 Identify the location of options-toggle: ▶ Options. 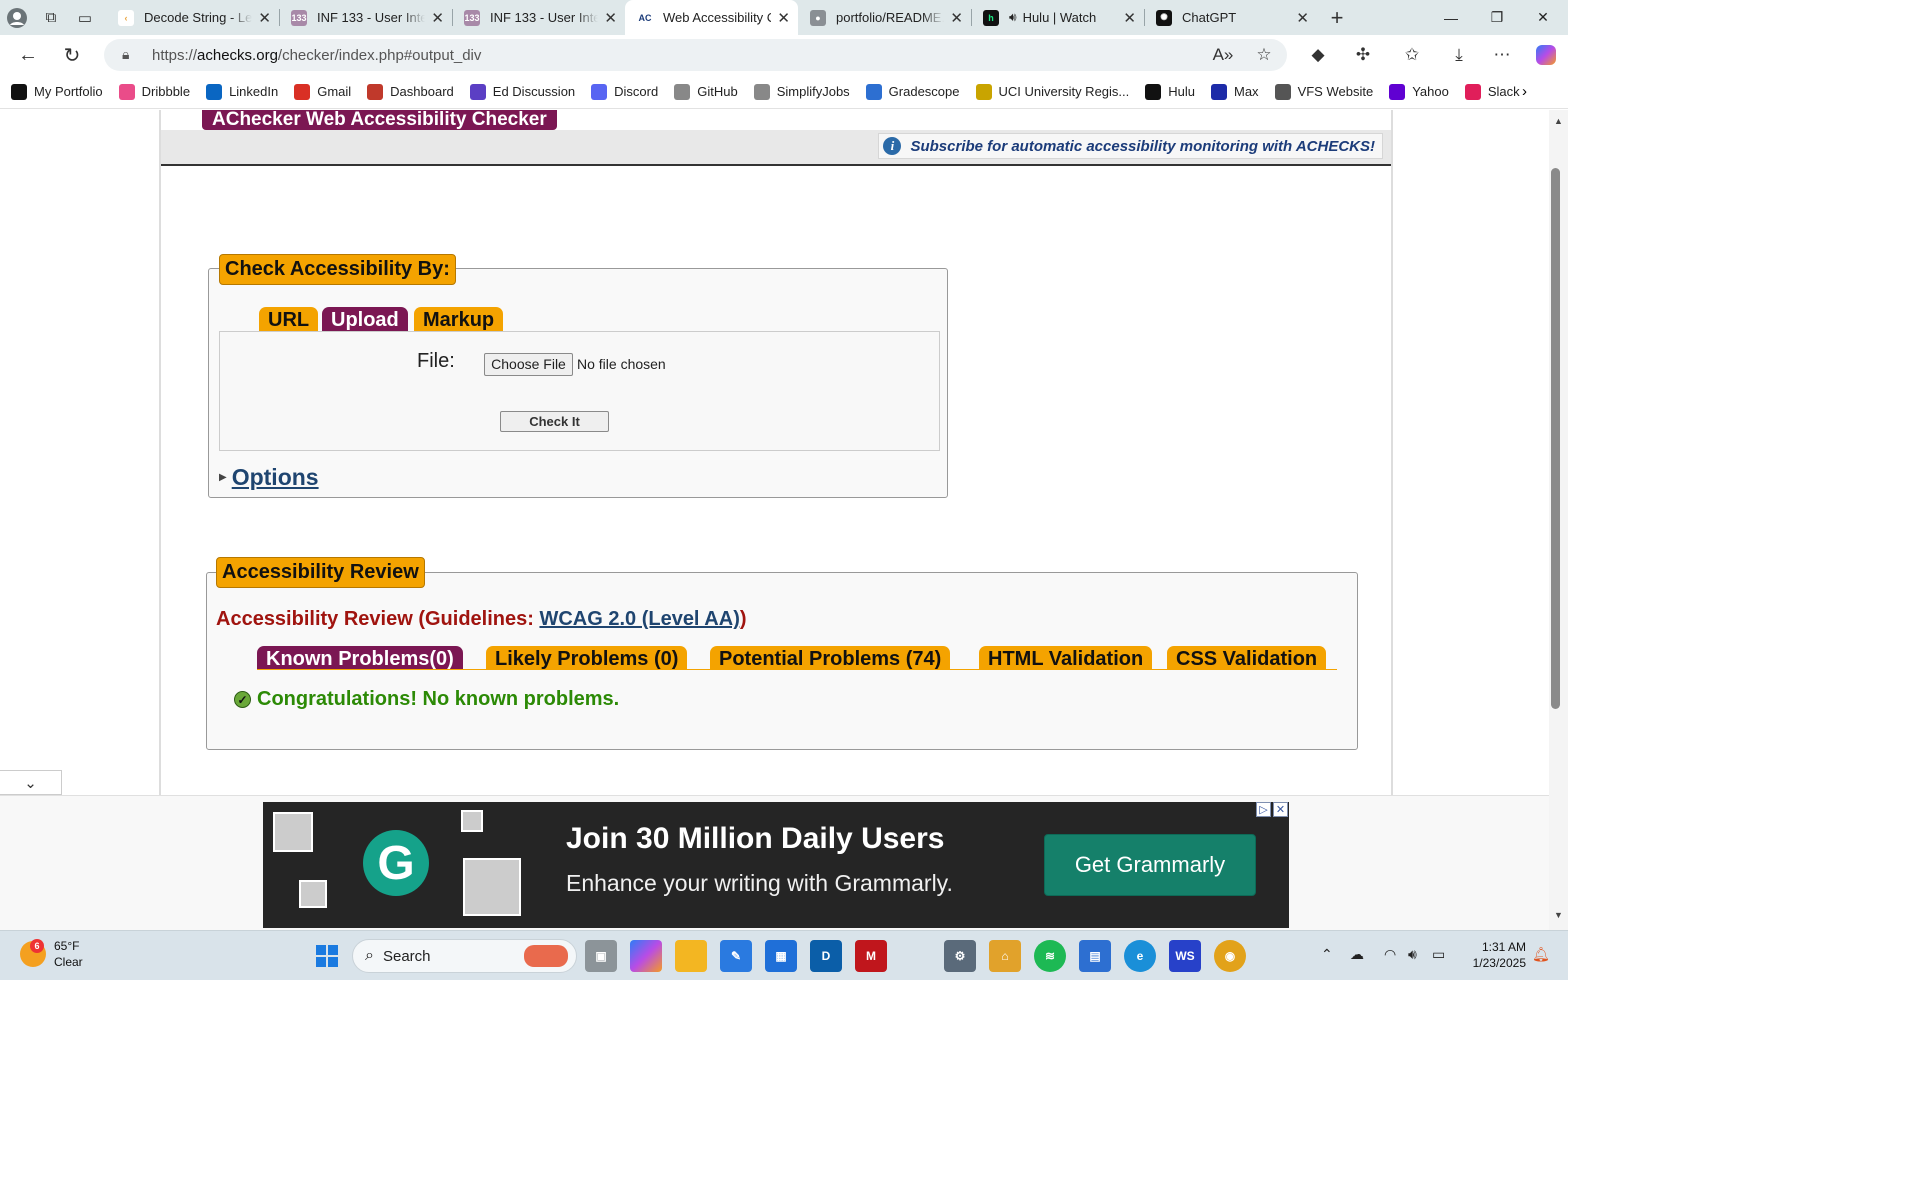
(269, 477).